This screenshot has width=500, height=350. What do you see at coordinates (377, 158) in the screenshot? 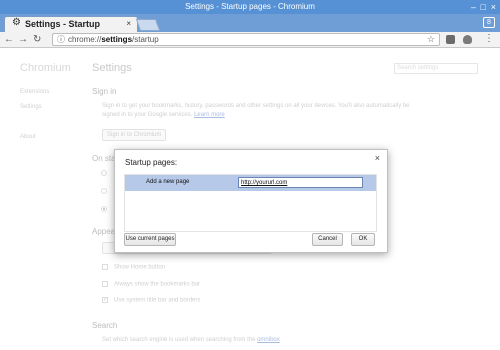
I see `close-icon: ×` at bounding box center [377, 158].